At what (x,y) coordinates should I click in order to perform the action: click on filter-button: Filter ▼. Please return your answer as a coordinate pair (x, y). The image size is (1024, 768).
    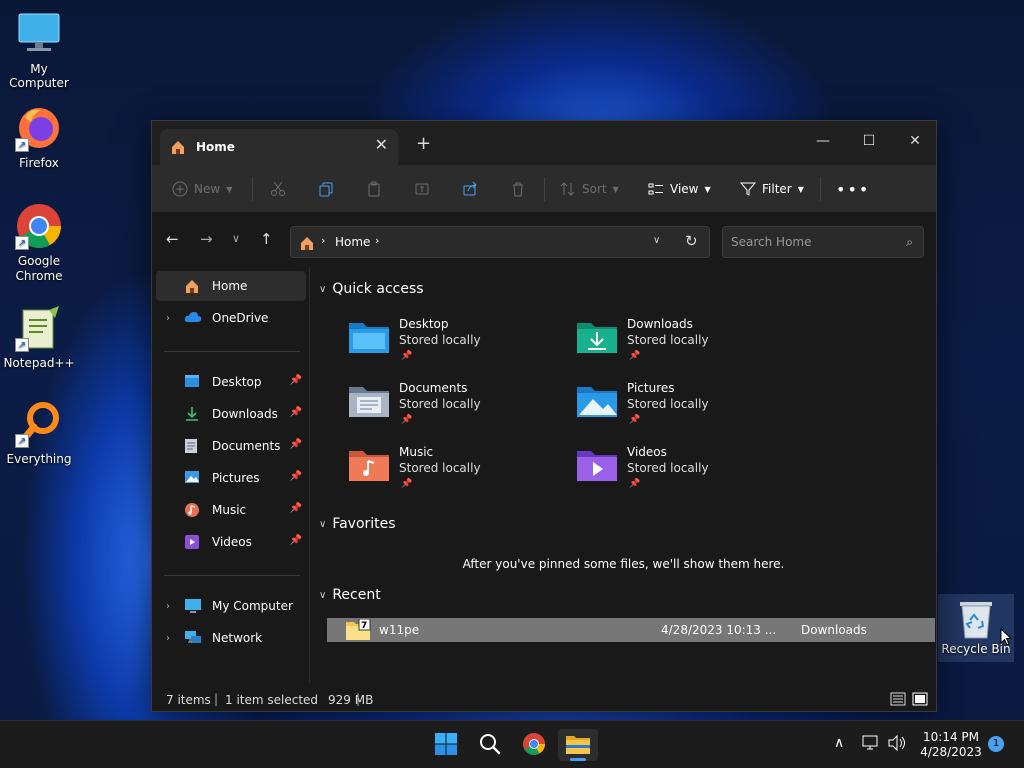
    Looking at the image, I should click on (772, 189).